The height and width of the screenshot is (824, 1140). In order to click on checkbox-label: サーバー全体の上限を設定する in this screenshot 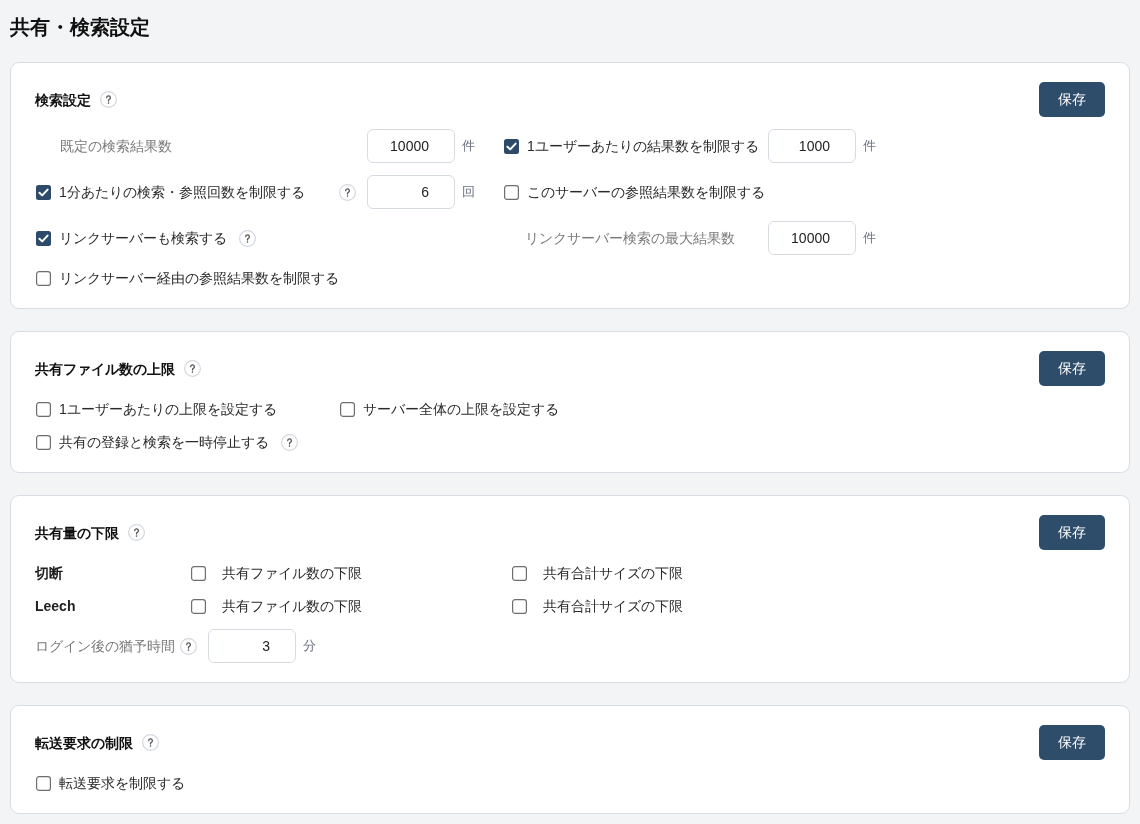, I will do `click(461, 409)`.